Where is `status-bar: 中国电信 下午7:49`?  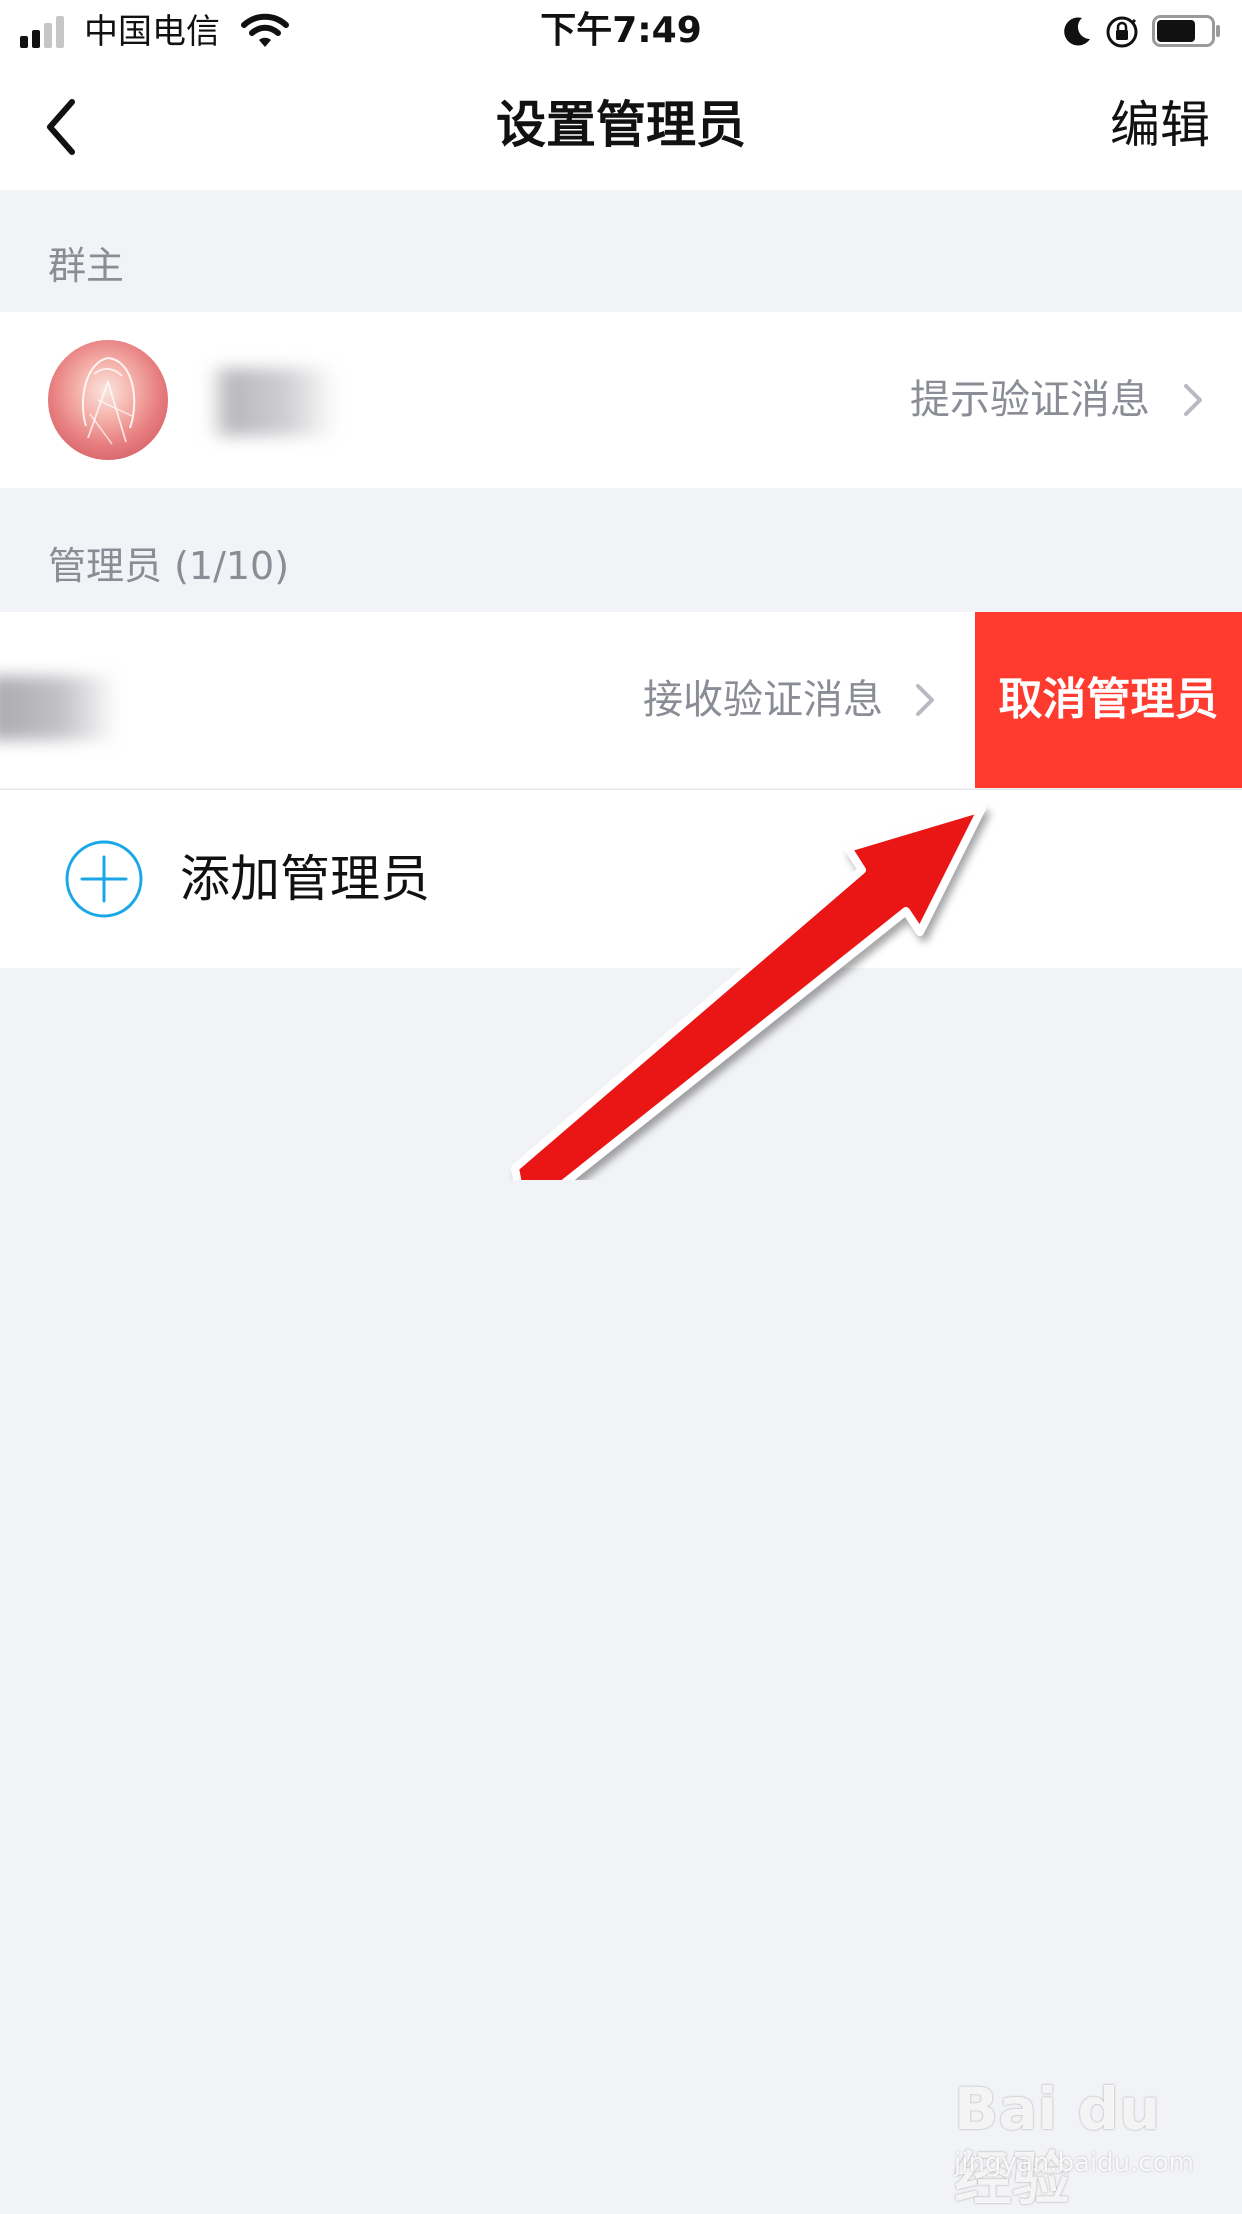 status-bar: 中国电信 下午7:49 is located at coordinates (621, 31).